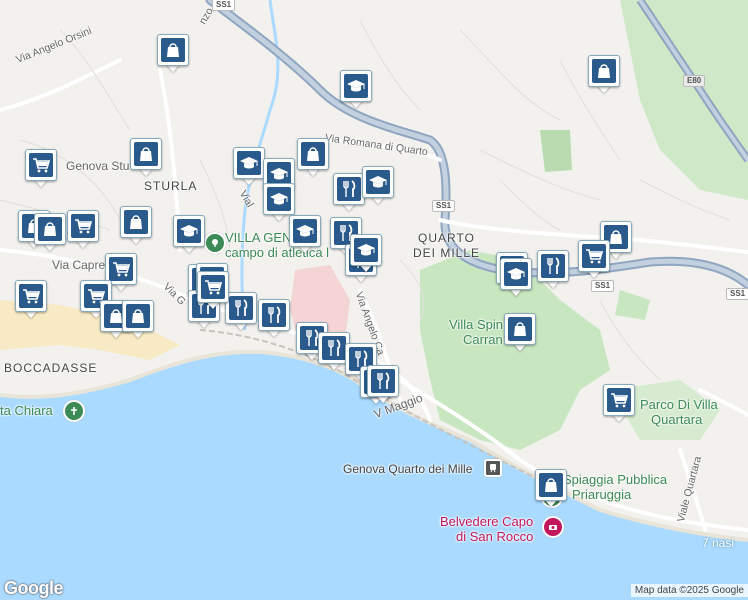 This screenshot has height=600, width=748. What do you see at coordinates (98, 166) in the screenshot?
I see `station-label-genova-sturla: Genova Stu` at bounding box center [98, 166].